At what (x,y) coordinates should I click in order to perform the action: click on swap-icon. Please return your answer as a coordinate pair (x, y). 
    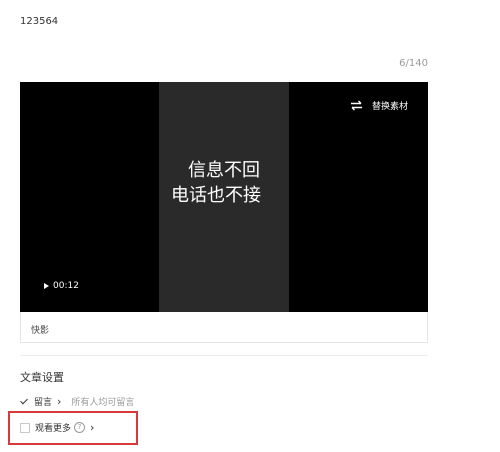
    Looking at the image, I should click on (356, 105).